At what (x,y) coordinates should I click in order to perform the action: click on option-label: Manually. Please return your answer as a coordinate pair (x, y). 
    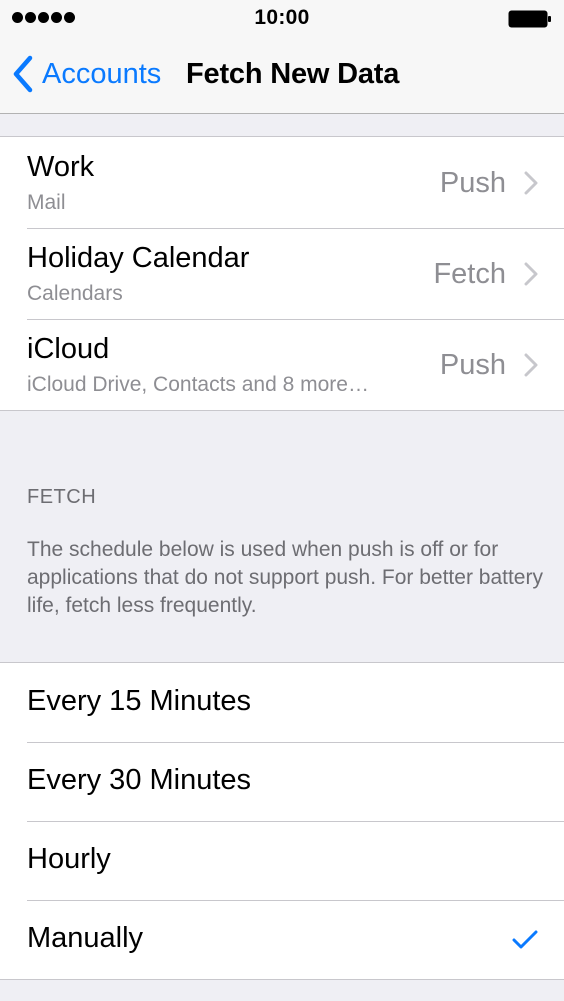
    Looking at the image, I should click on (85, 938).